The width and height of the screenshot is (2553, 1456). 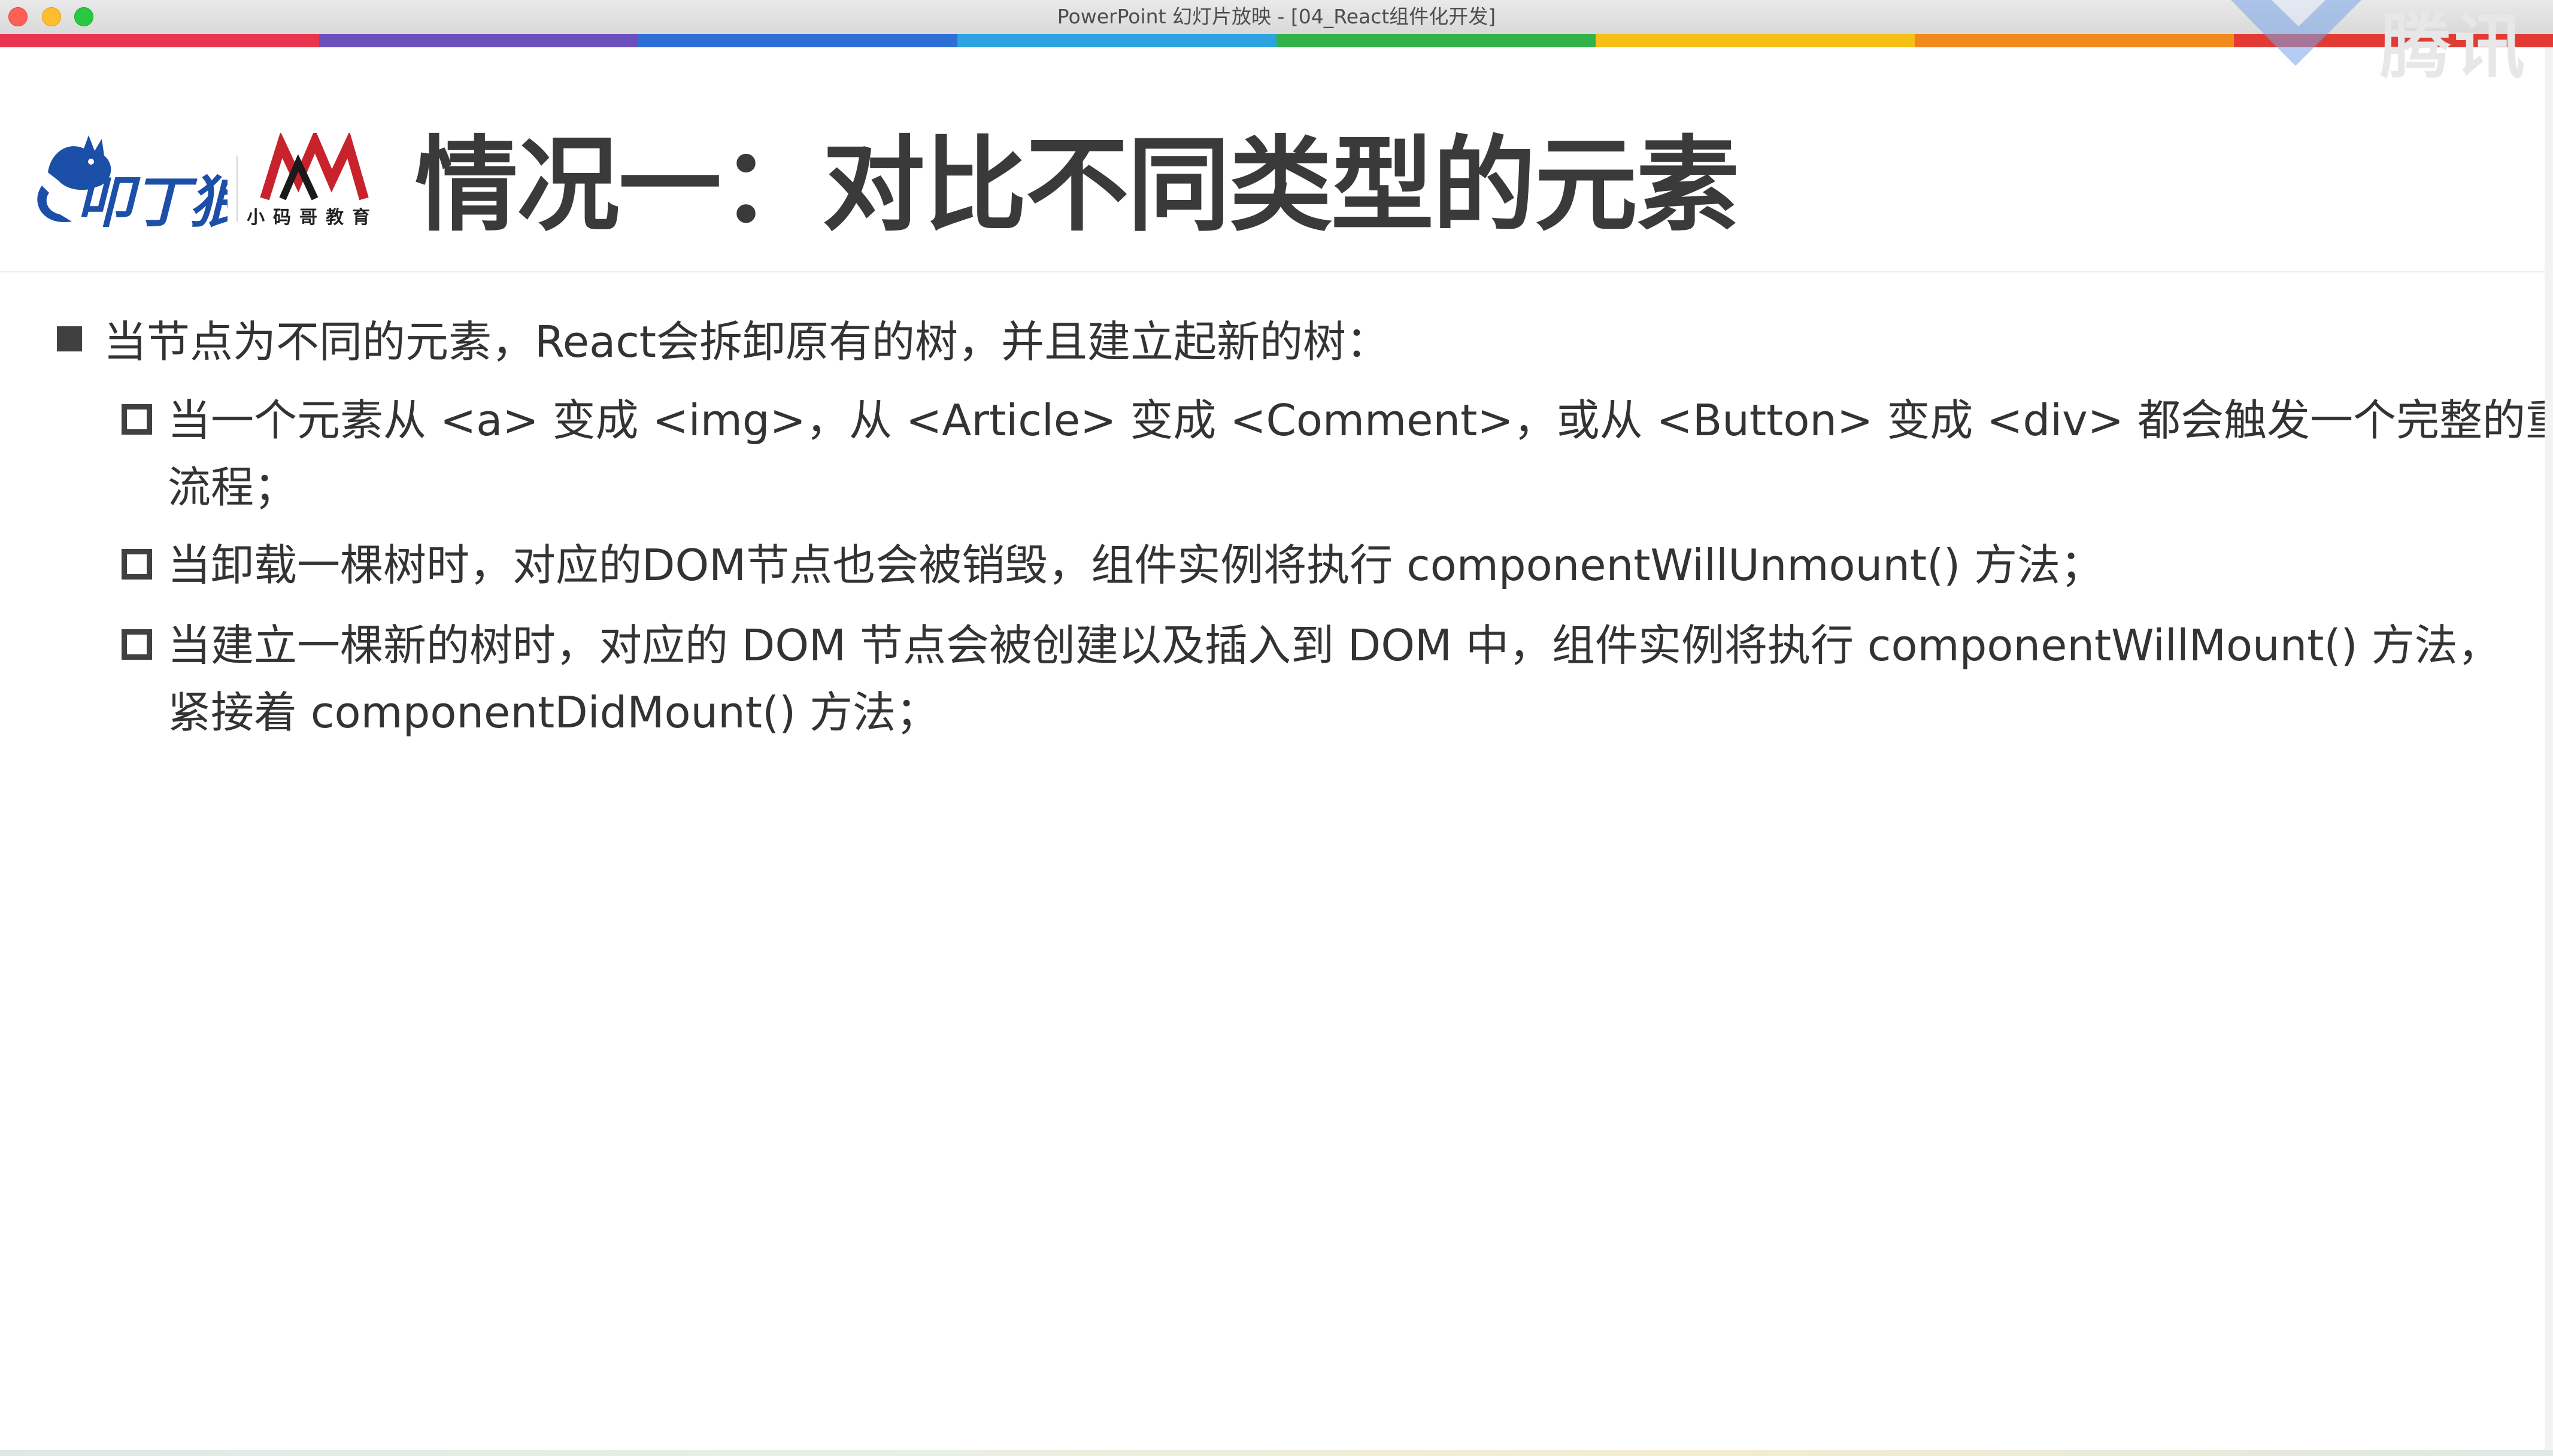 What do you see at coordinates (233, 487) in the screenshot?
I see `sub-item-1-line-2: 流程；` at bounding box center [233, 487].